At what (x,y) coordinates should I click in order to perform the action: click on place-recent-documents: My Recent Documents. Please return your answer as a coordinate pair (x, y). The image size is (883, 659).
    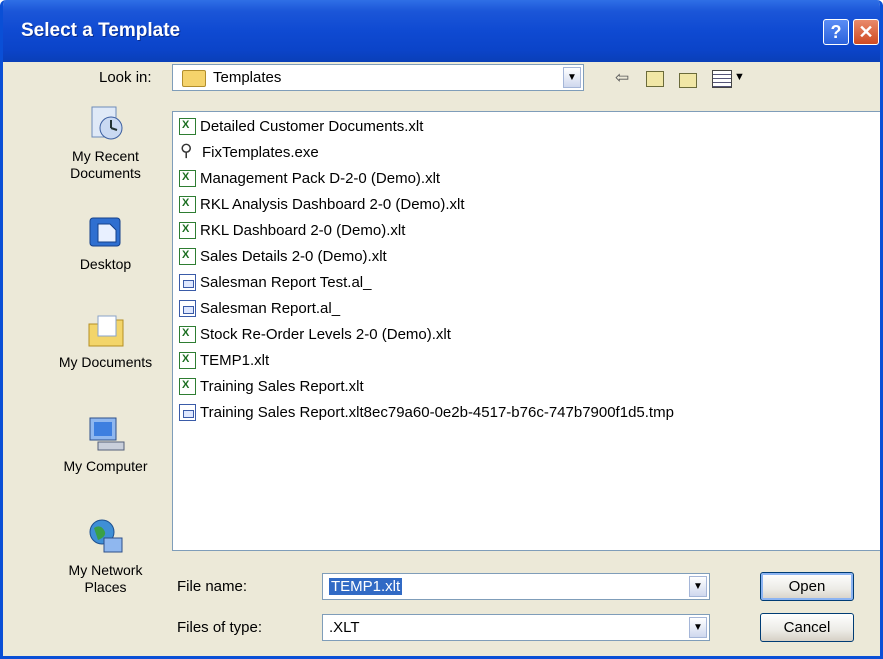
    Looking at the image, I should click on (105, 143).